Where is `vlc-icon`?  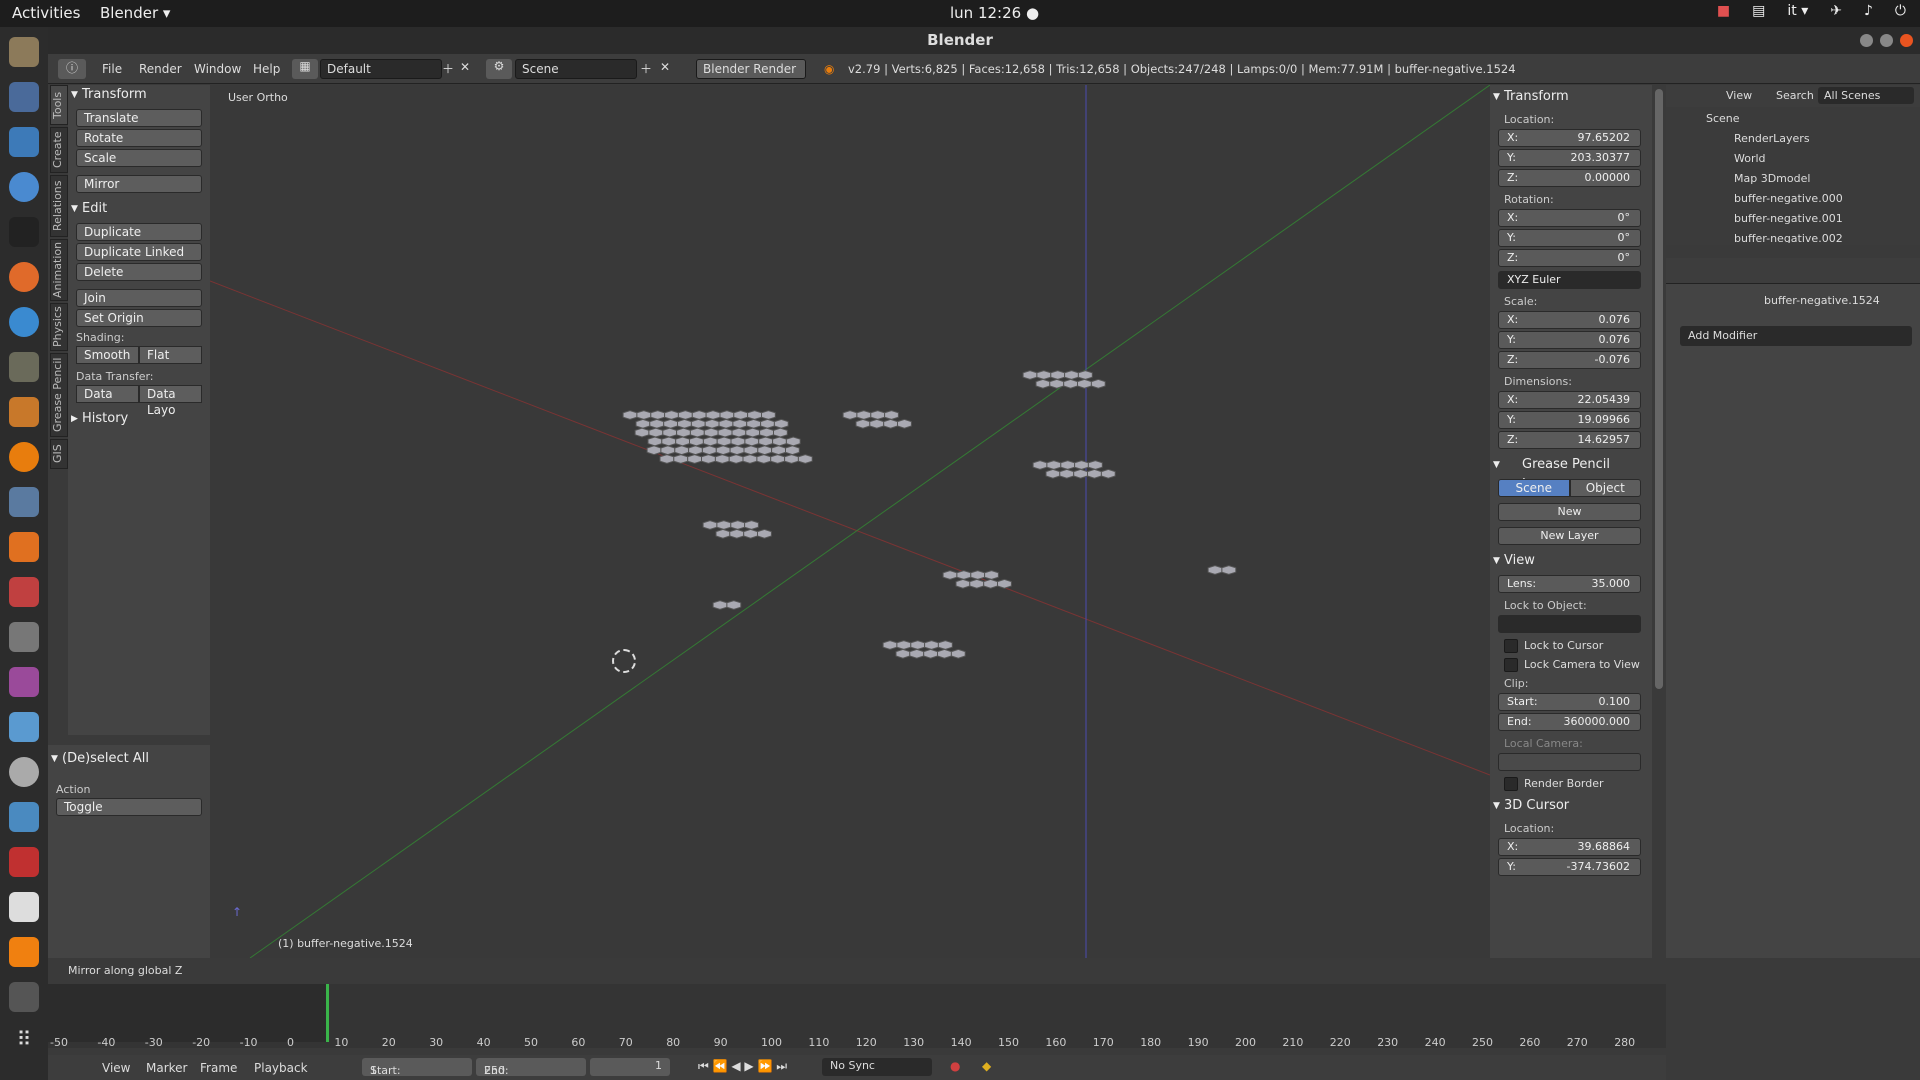
vlc-icon is located at coordinates (24, 952).